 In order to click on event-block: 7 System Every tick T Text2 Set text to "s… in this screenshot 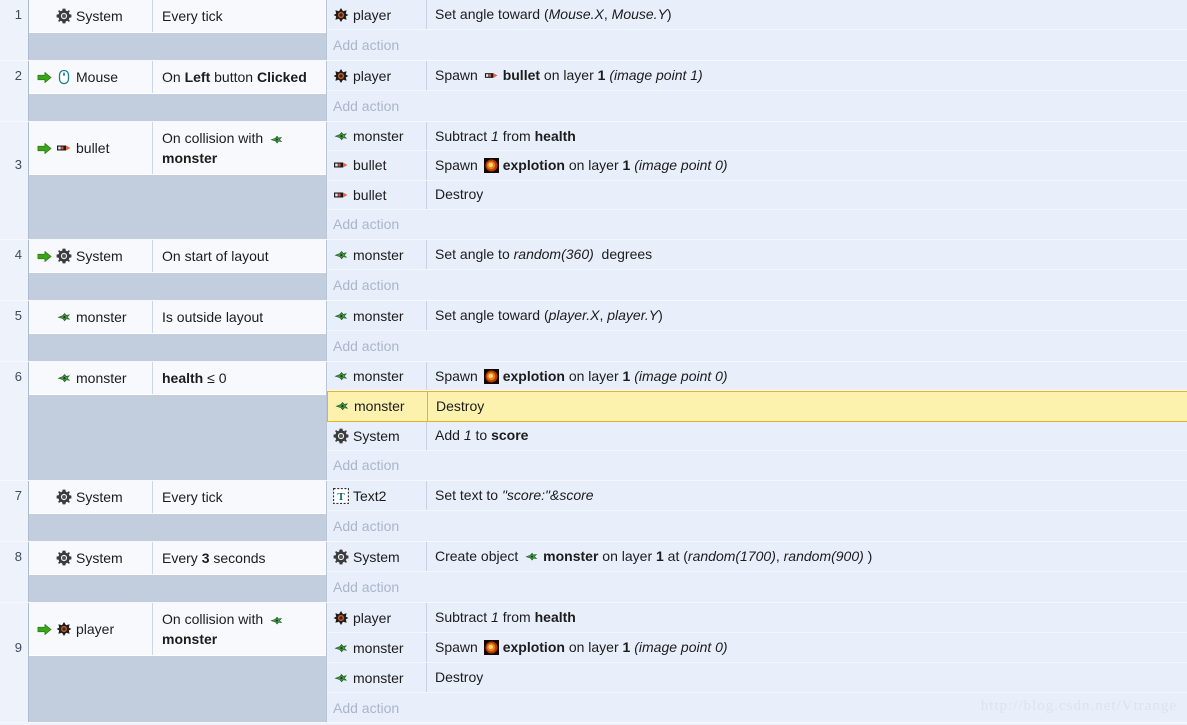, I will do `click(593, 511)`.